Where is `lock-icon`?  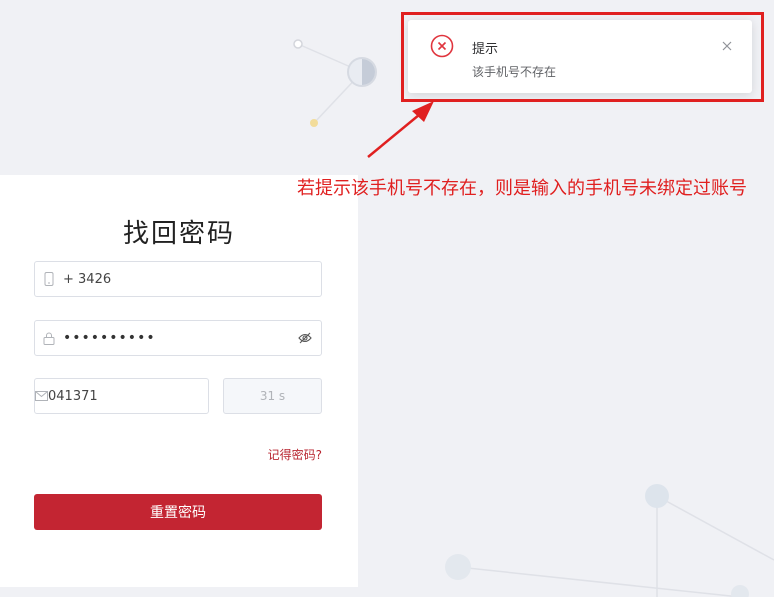
lock-icon is located at coordinates (49, 338).